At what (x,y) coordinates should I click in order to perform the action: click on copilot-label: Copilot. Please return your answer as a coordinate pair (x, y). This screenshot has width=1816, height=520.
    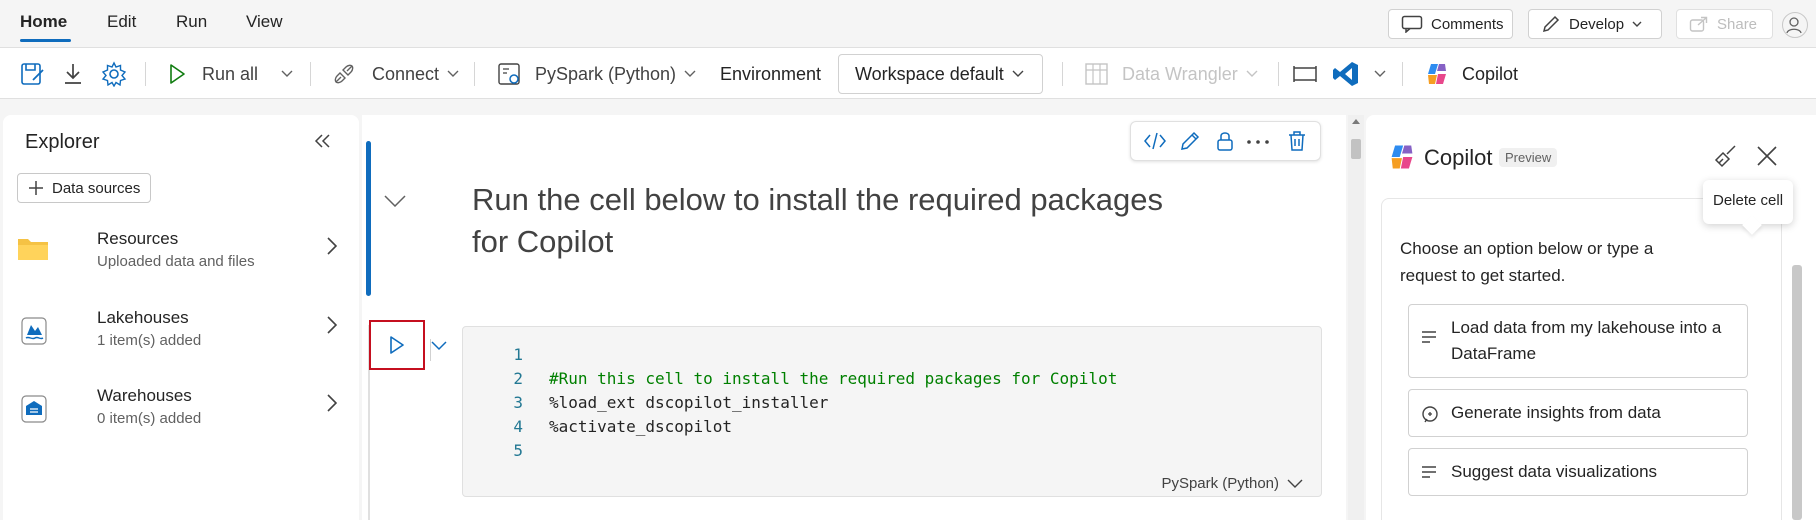
    Looking at the image, I should click on (1490, 73).